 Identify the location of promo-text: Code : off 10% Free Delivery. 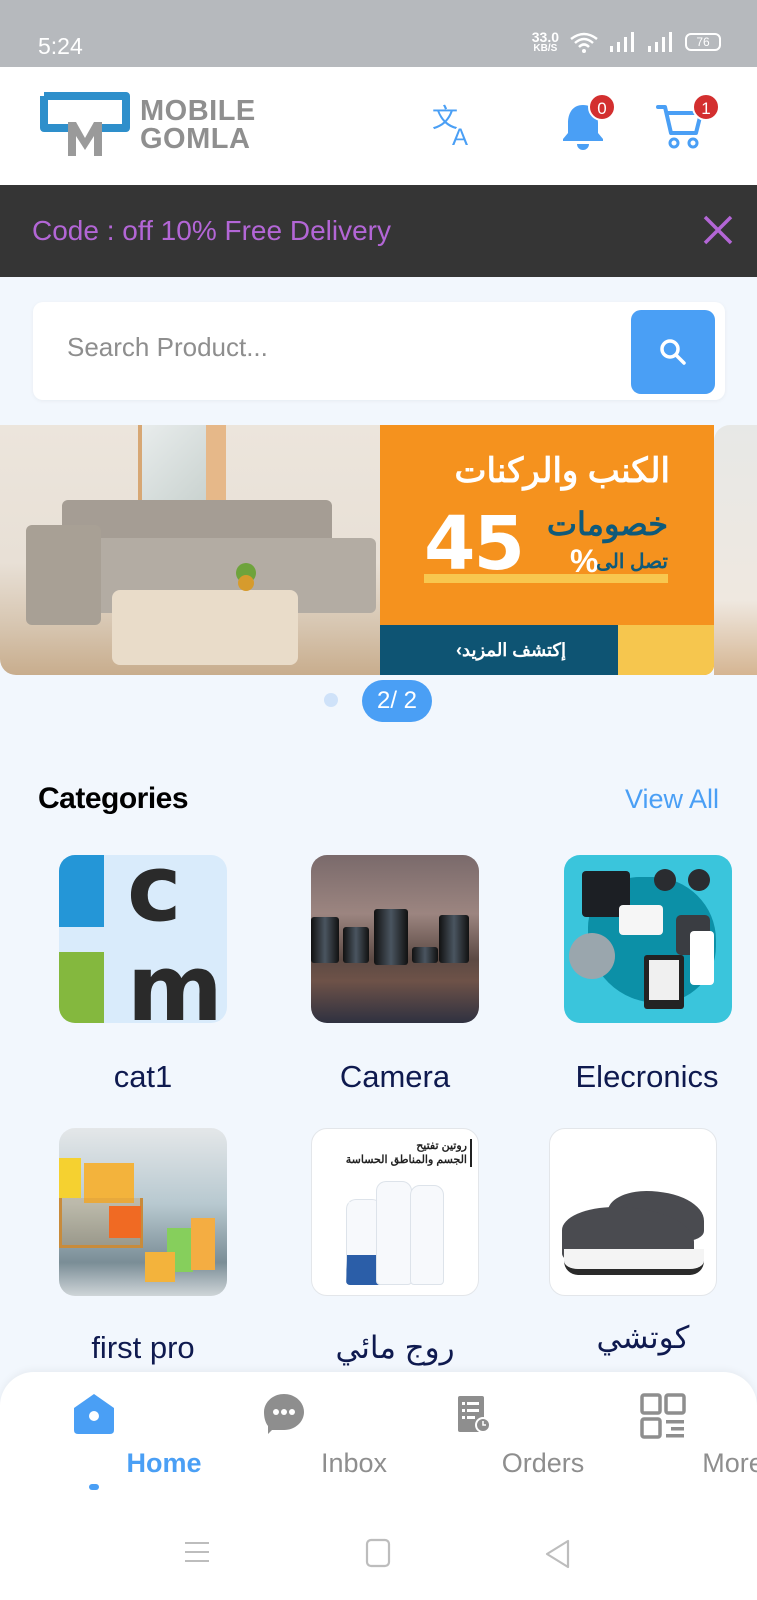
(211, 230).